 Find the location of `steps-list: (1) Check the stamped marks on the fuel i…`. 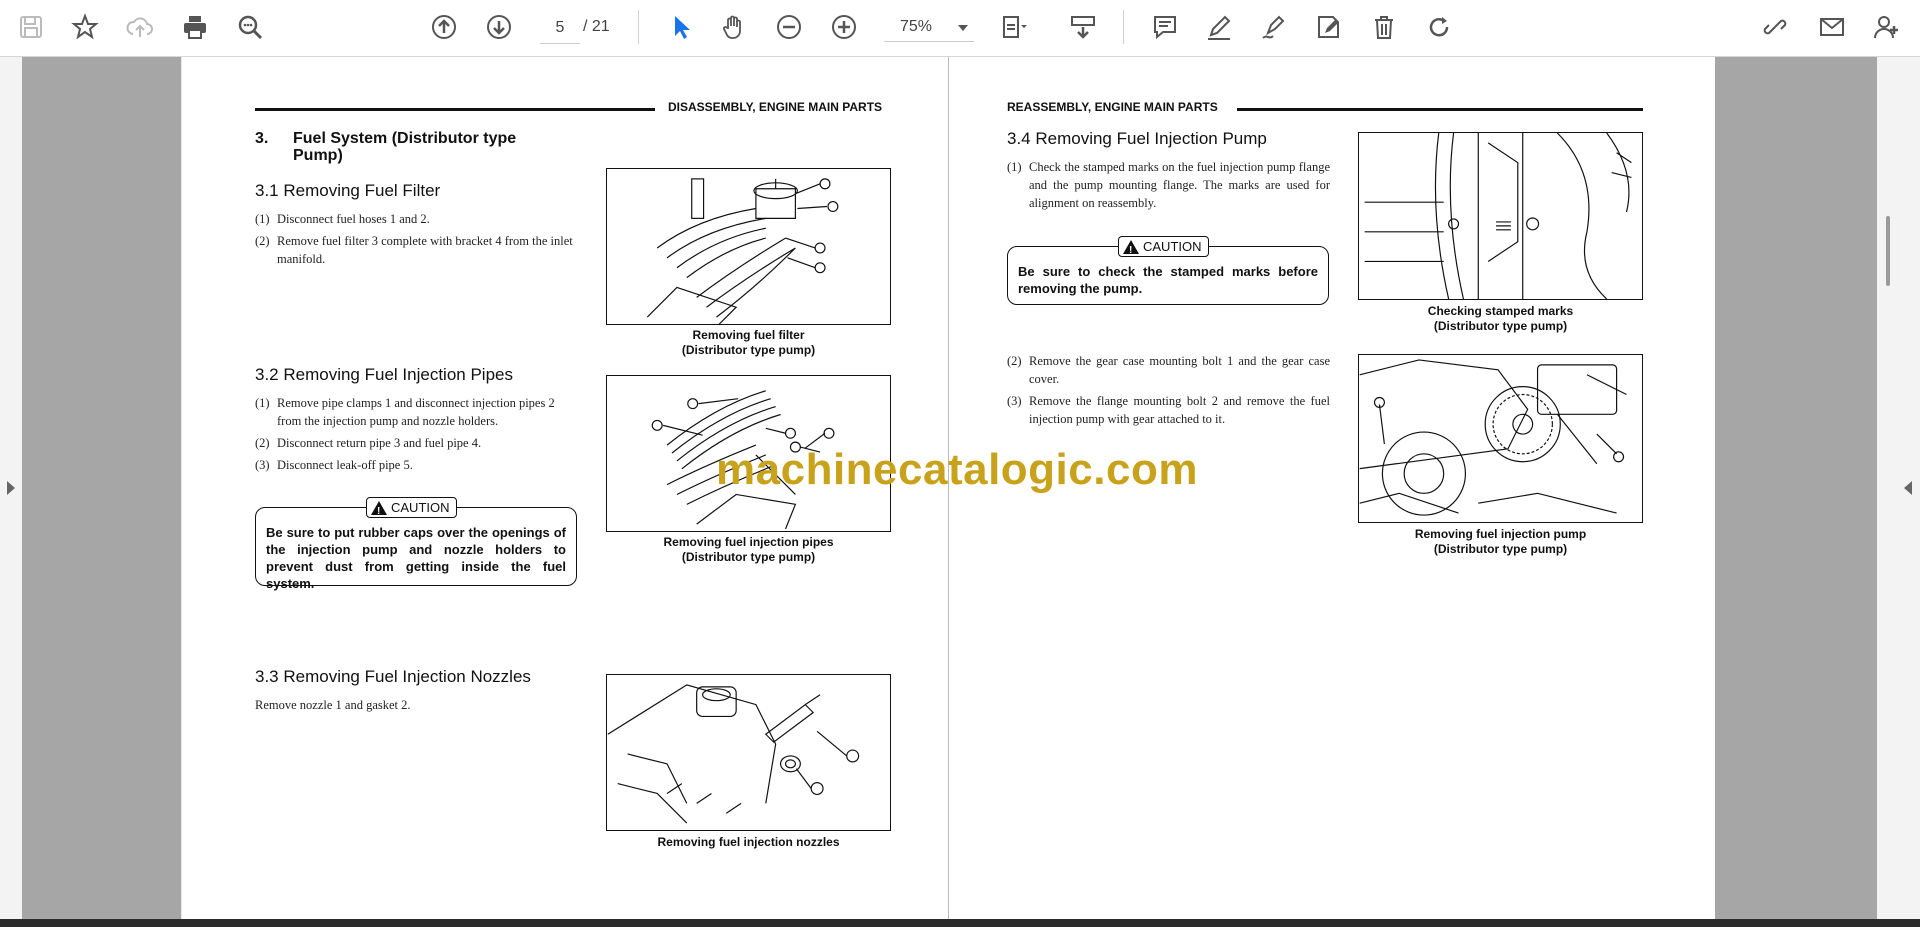

steps-list: (1) Check the stamped marks on the fuel i… is located at coordinates (1168, 187).